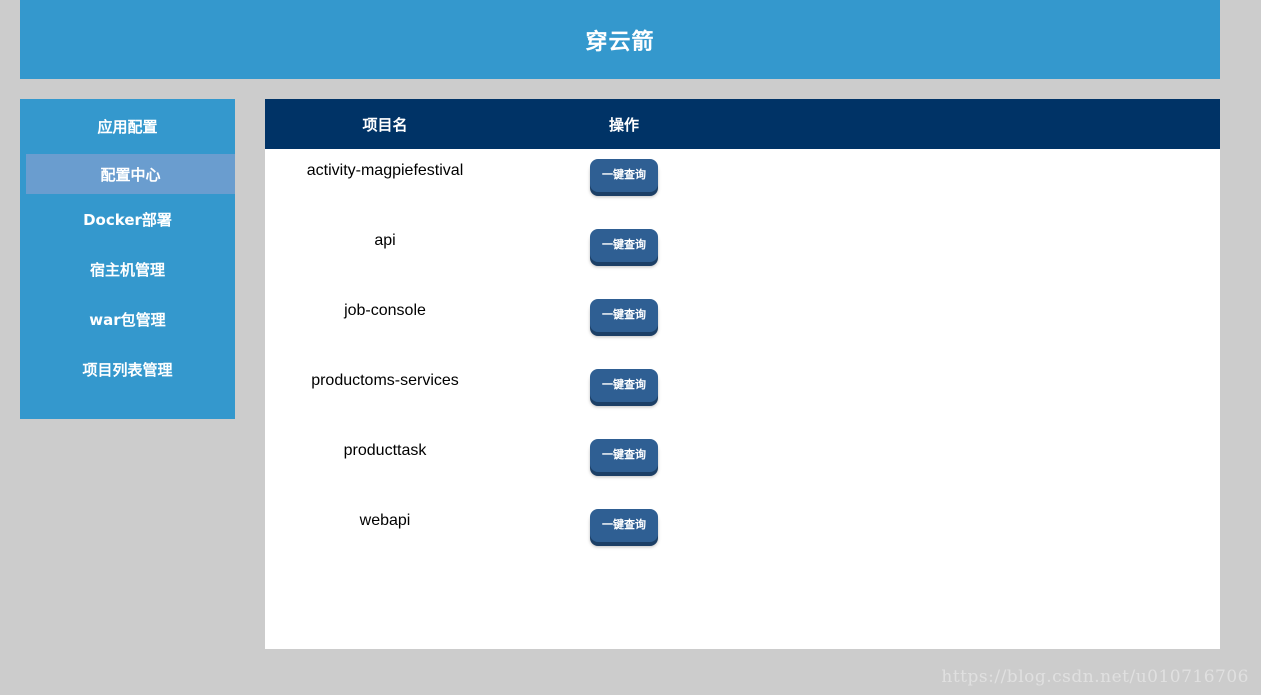 This screenshot has height=695, width=1261. I want to click on project-name: producttask, so click(385, 450).